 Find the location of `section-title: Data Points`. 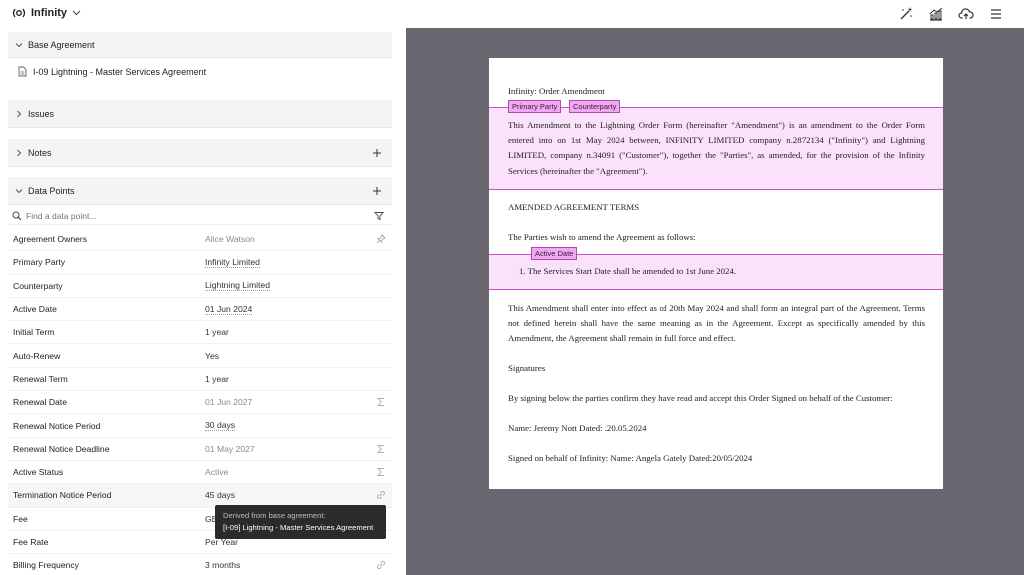

section-title: Data Points is located at coordinates (51, 190).